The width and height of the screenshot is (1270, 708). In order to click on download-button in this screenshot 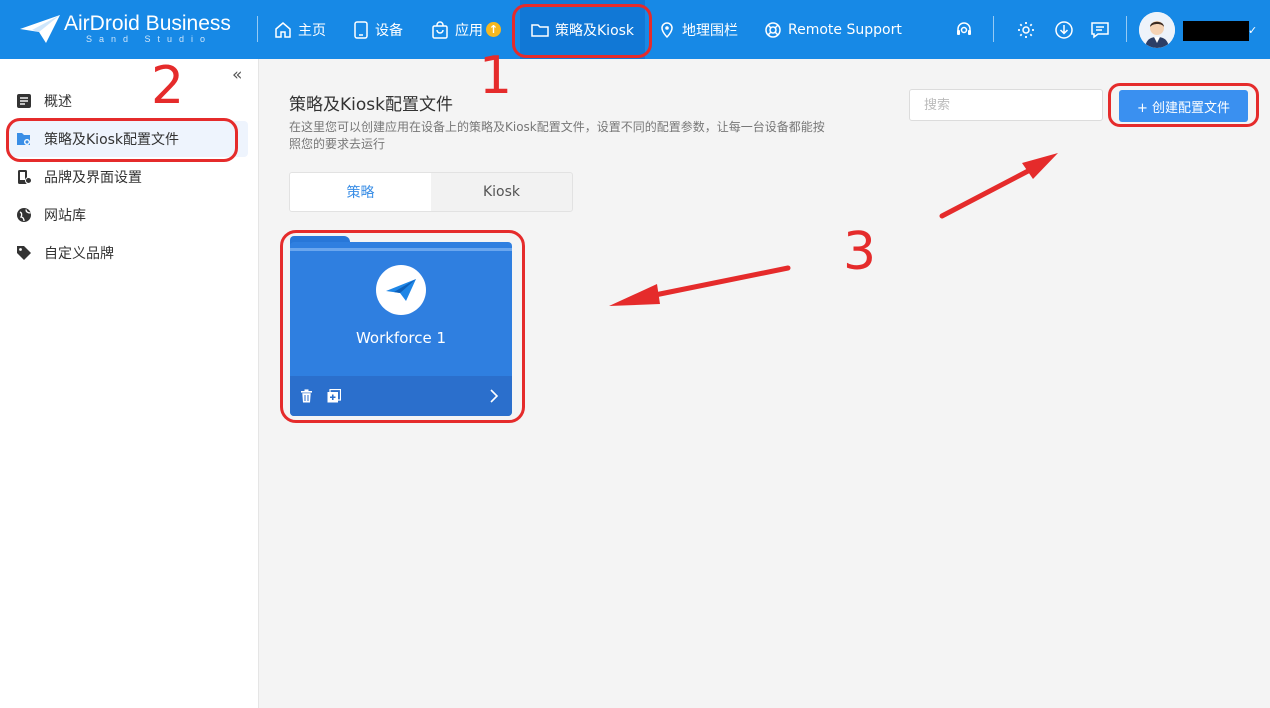, I will do `click(1064, 30)`.